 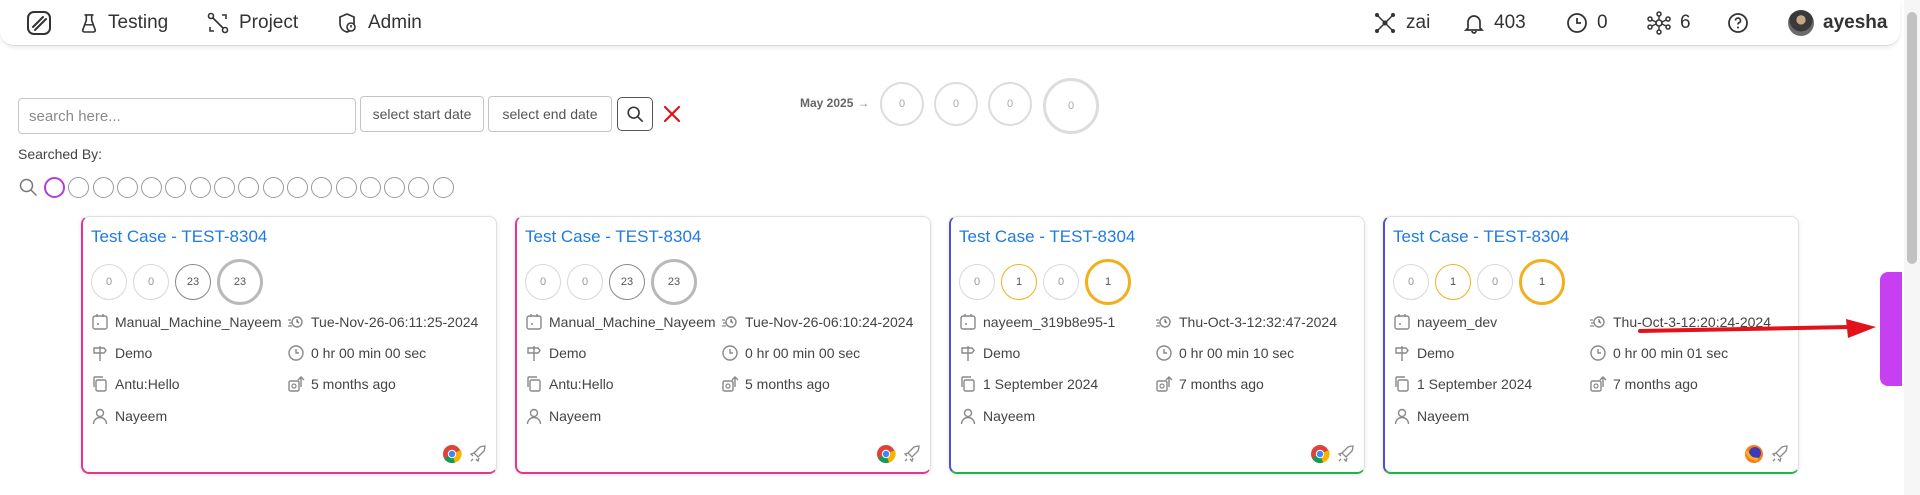 What do you see at coordinates (1669, 23) in the screenshot?
I see `network-button: 6` at bounding box center [1669, 23].